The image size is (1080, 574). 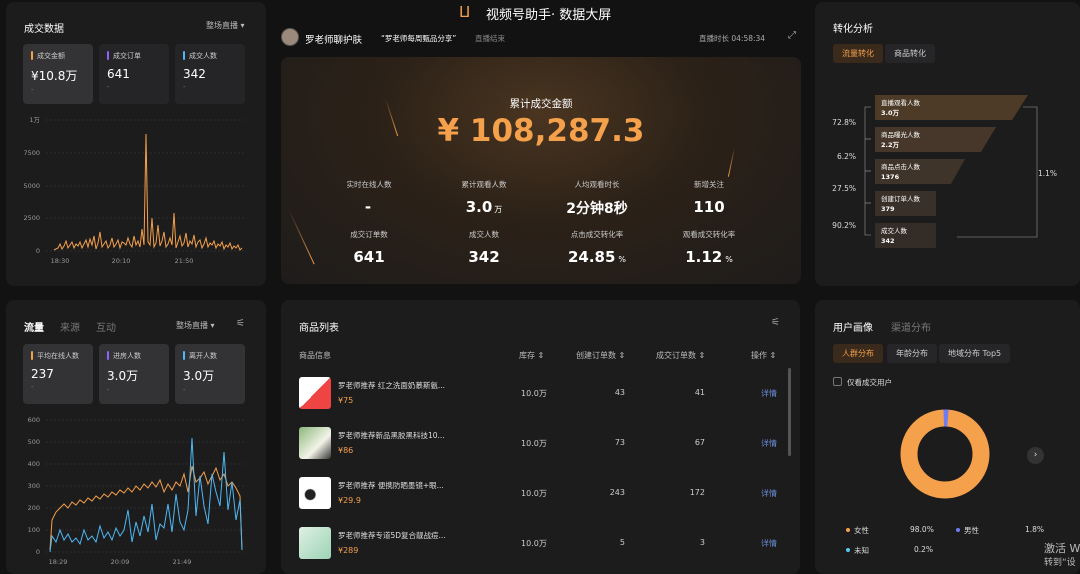 I want to click on deal-users-checkbox, so click(x=837, y=381).